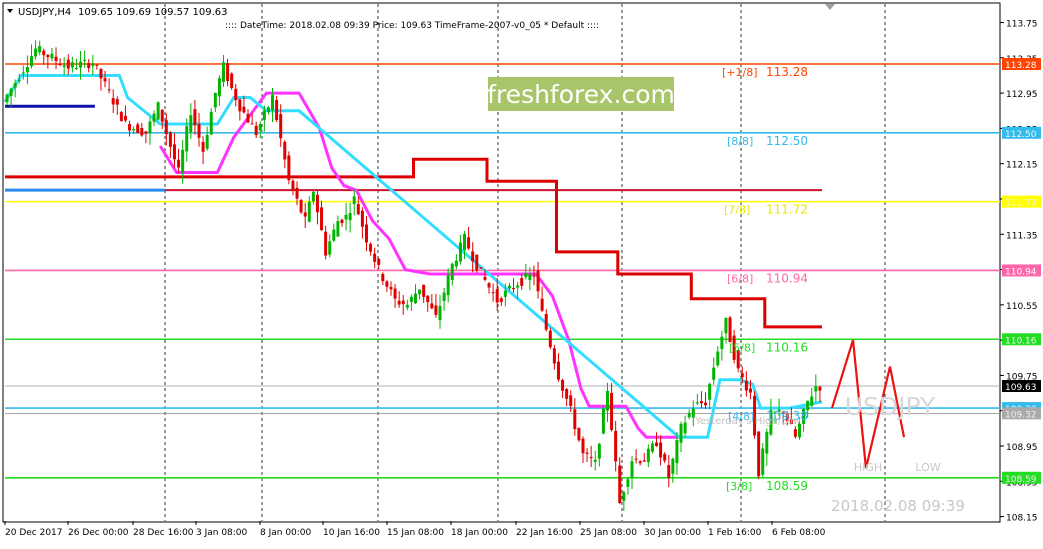 Image resolution: width=1043 pixels, height=549 pixels. I want to click on overlay-datetime: 2018.02.08 09:39, so click(898, 506).